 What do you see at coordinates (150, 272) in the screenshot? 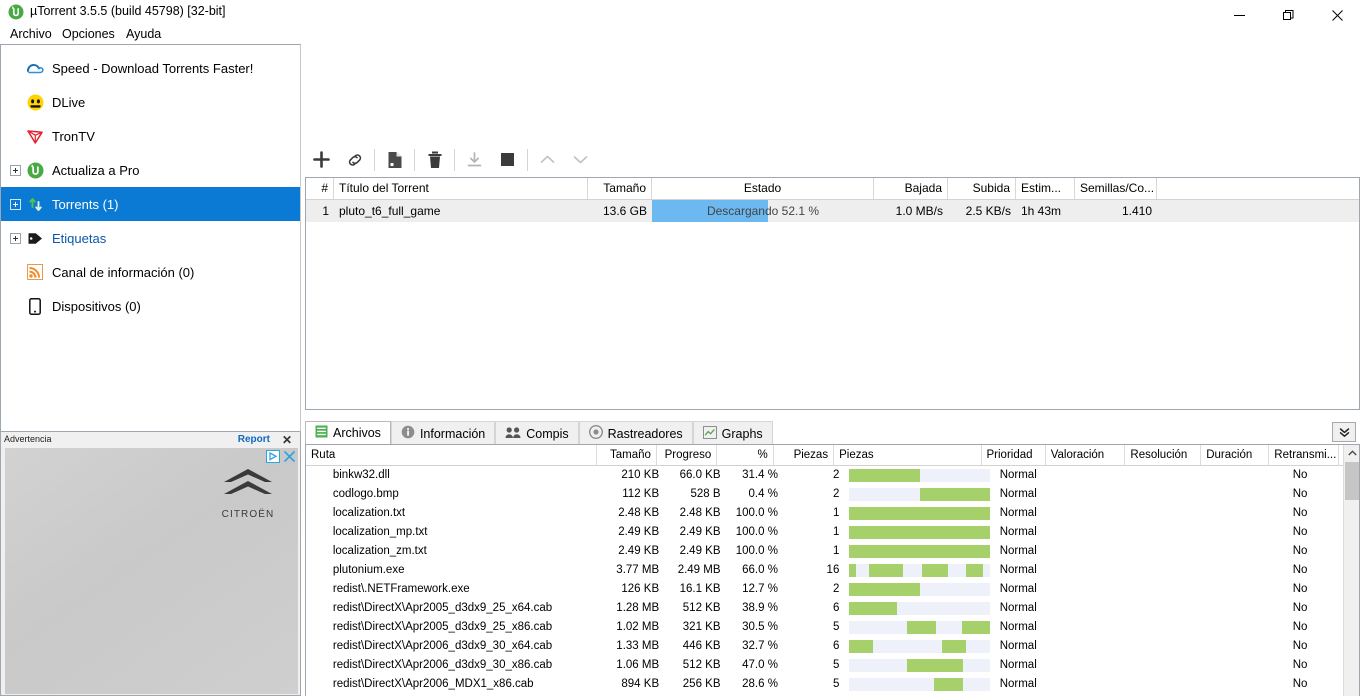
I see `sidebar-item-canal-informacion: Canal de información (0)` at bounding box center [150, 272].